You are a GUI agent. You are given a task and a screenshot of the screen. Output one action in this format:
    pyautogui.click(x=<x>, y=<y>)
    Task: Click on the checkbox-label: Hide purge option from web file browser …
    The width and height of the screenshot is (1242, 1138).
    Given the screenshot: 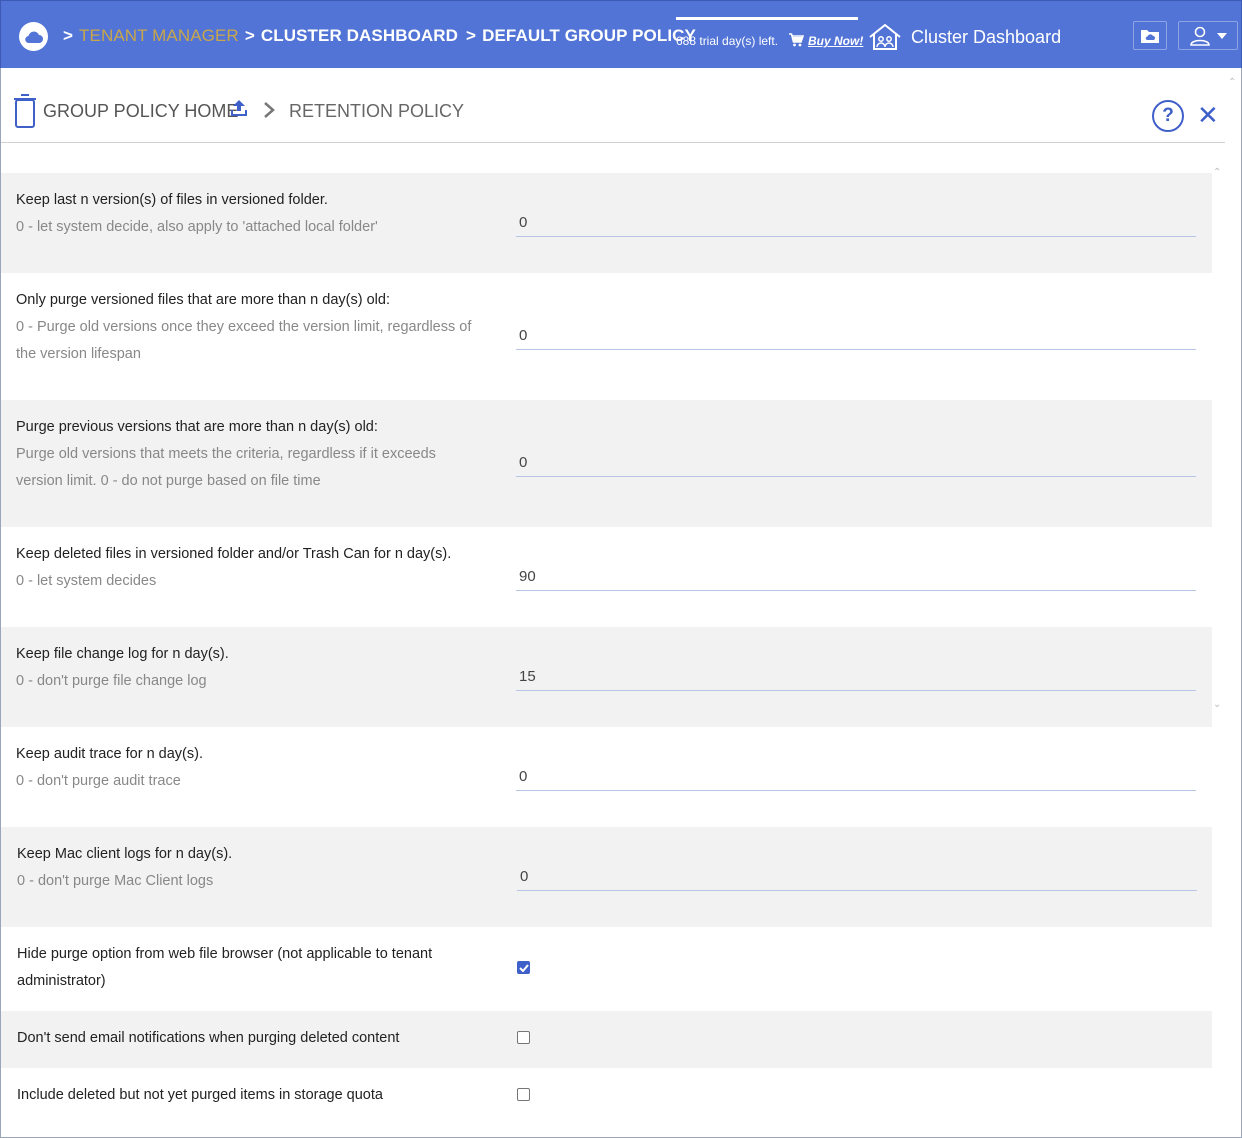 What is the action you would take?
    pyautogui.click(x=225, y=967)
    